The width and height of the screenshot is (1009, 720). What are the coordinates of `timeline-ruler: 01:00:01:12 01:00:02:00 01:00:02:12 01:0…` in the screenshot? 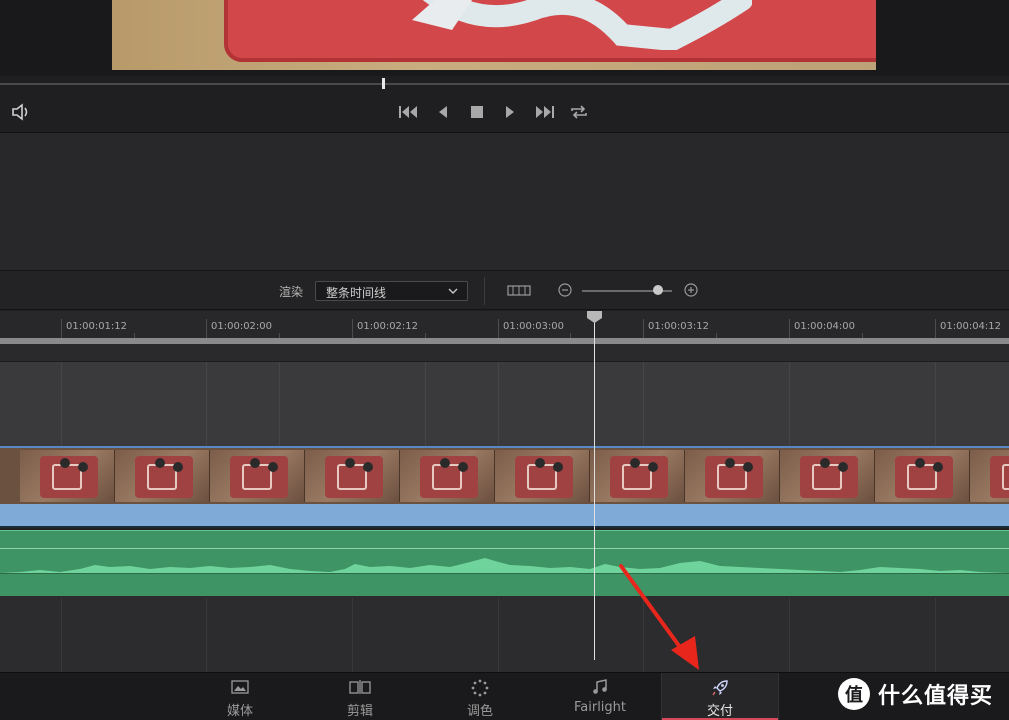 It's located at (504, 324).